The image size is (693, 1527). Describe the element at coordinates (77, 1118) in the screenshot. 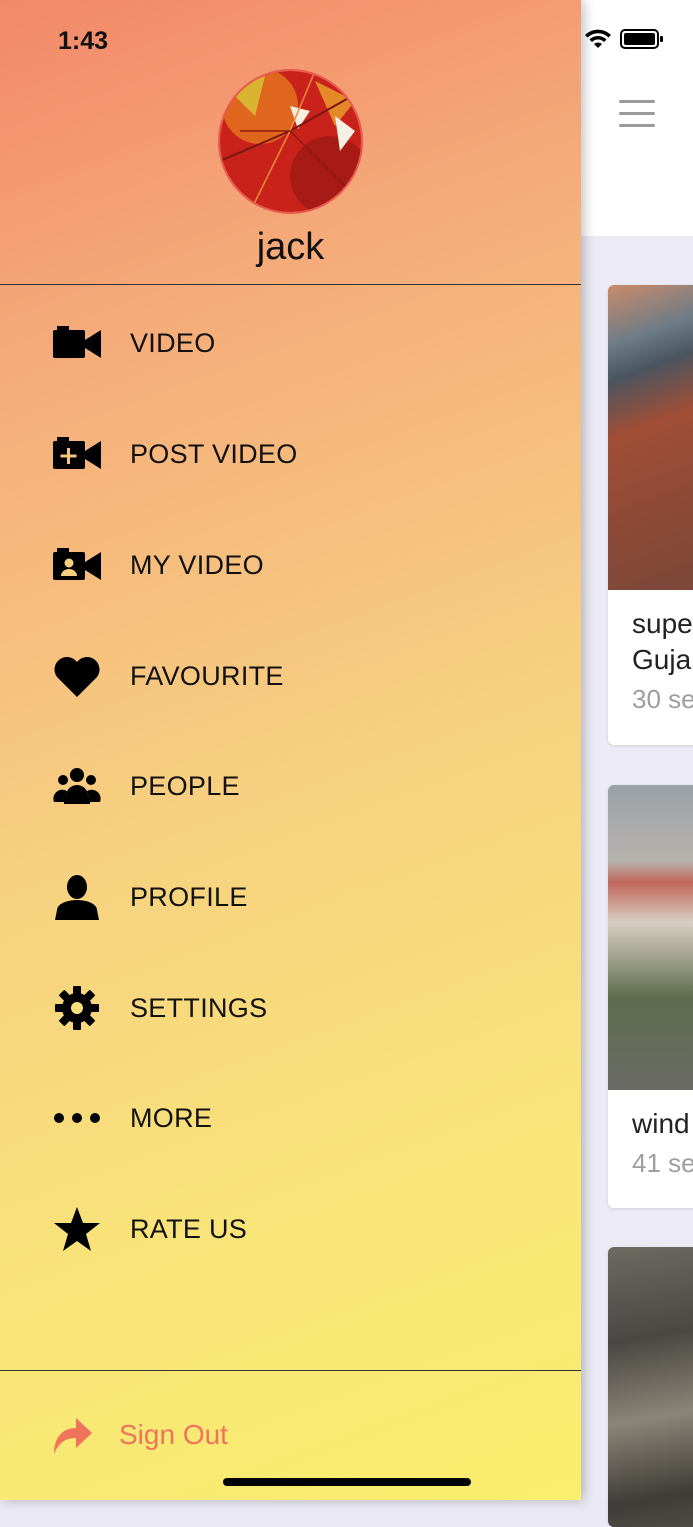

I see `more-dots-icon` at that location.